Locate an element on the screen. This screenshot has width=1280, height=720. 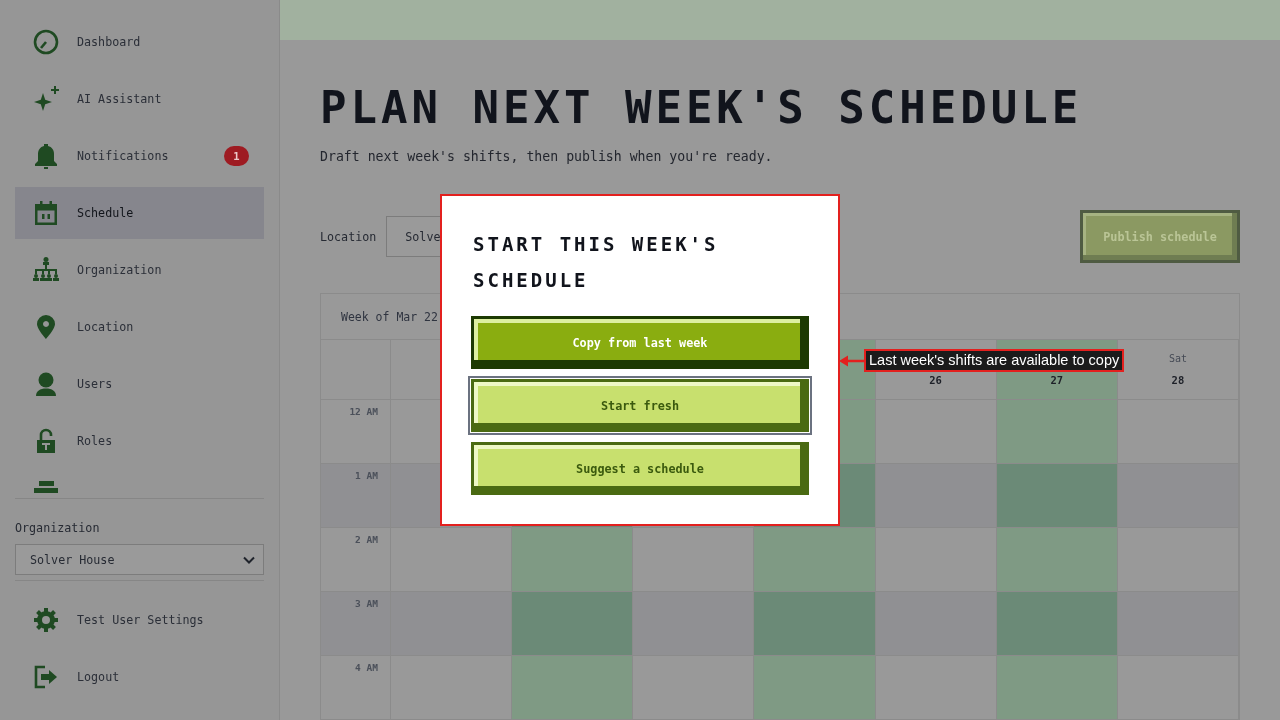
time-label: 12 AM is located at coordinates (356, 432).